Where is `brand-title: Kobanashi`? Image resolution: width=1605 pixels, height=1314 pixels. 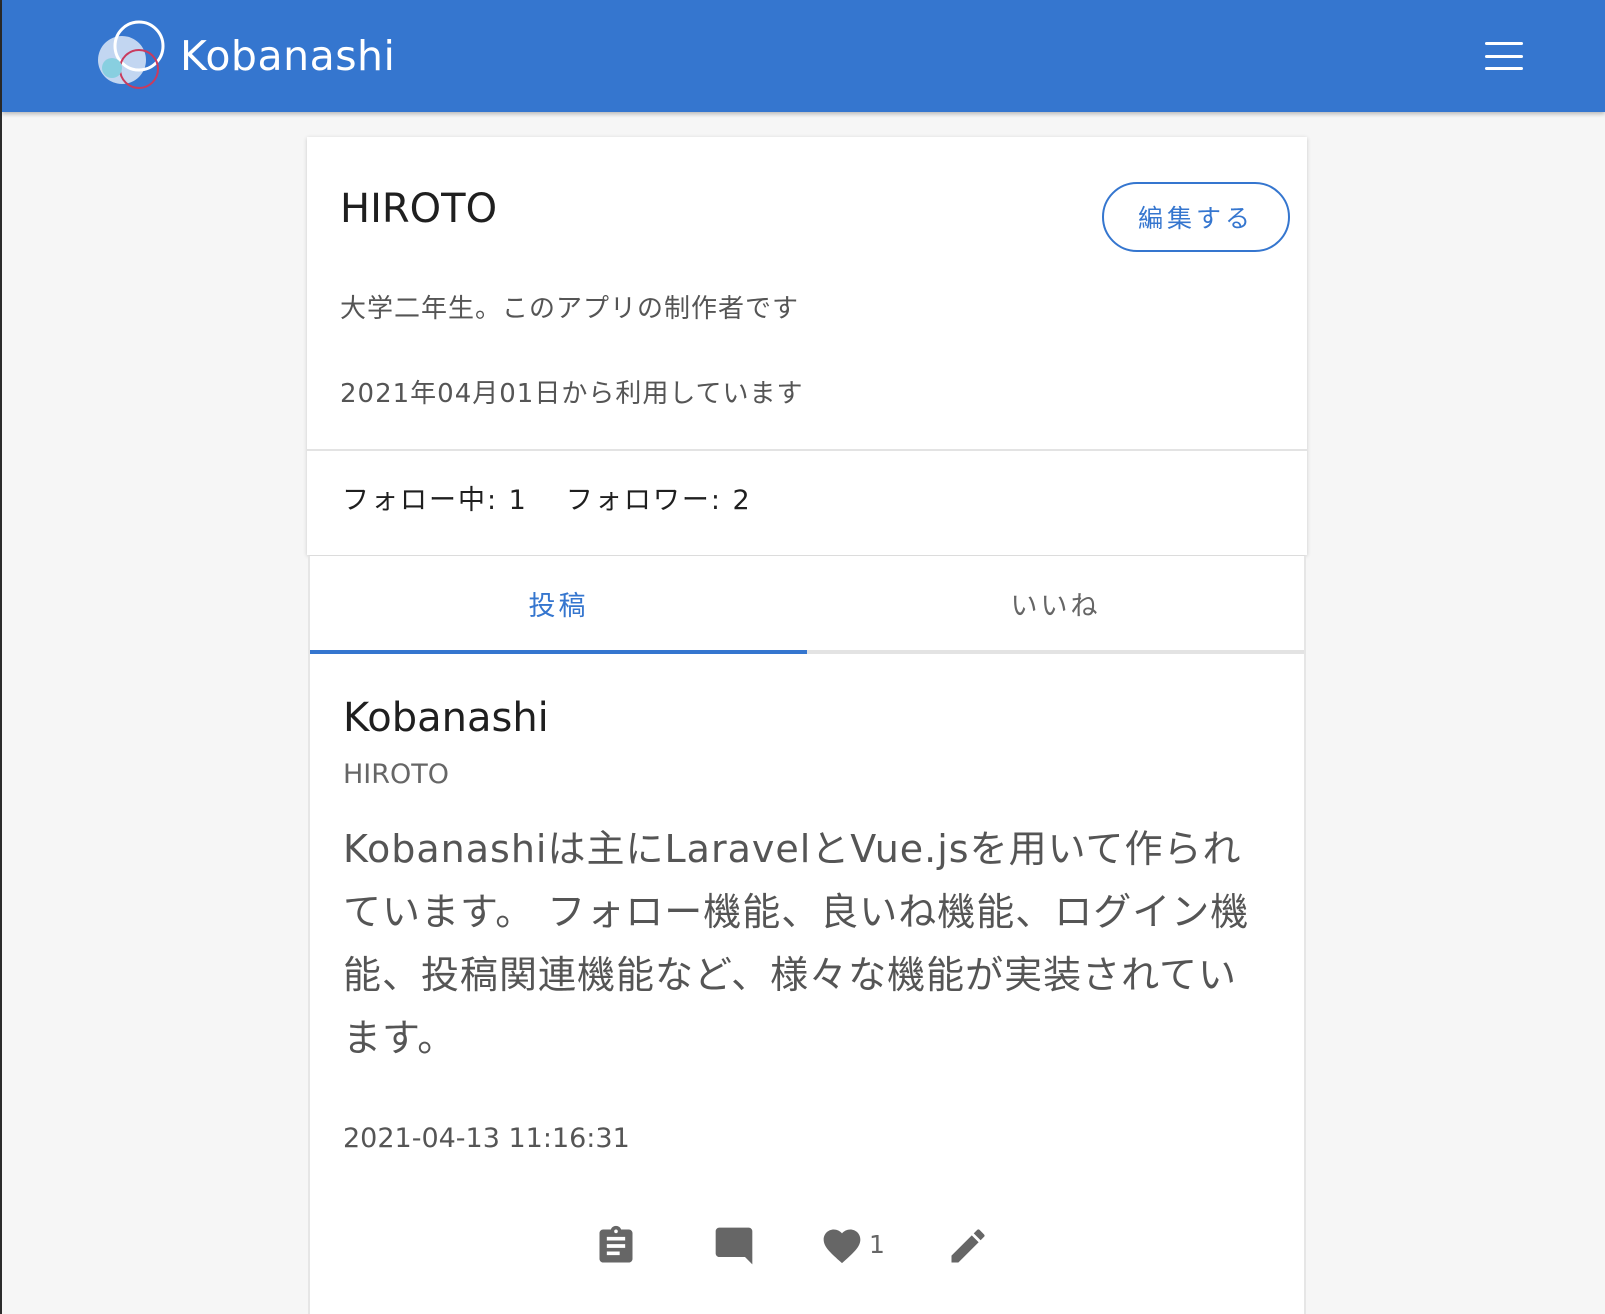 brand-title: Kobanashi is located at coordinates (288, 55).